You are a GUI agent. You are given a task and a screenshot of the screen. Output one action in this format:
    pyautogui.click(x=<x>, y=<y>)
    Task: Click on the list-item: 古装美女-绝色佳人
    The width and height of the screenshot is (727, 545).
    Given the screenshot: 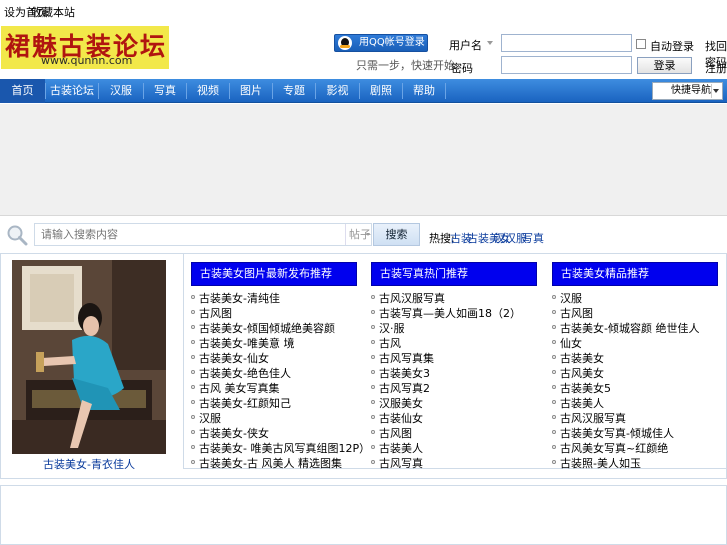 What is the action you would take?
    pyautogui.click(x=241, y=373)
    